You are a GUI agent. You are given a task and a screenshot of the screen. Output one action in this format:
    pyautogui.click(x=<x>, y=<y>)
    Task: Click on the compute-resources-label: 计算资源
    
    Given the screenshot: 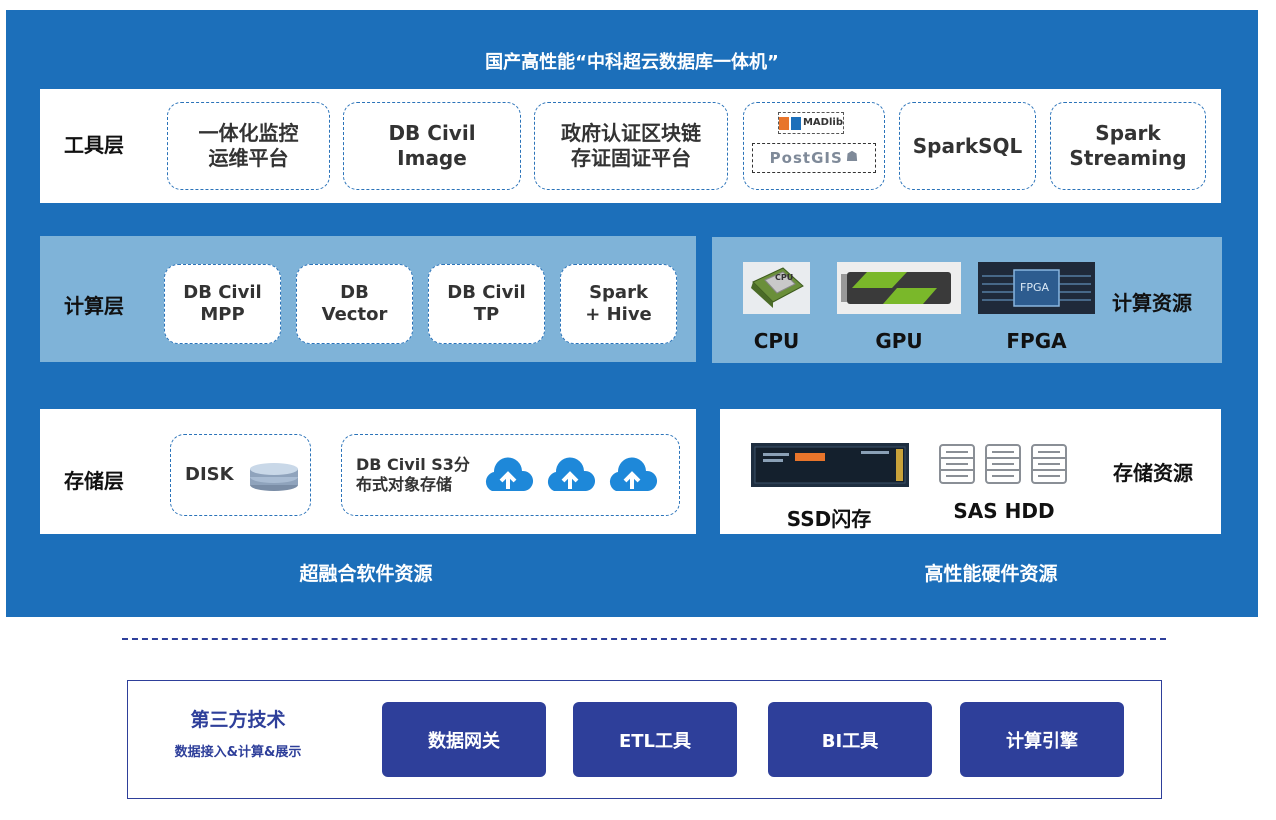 What is the action you would take?
    pyautogui.click(x=1152, y=303)
    